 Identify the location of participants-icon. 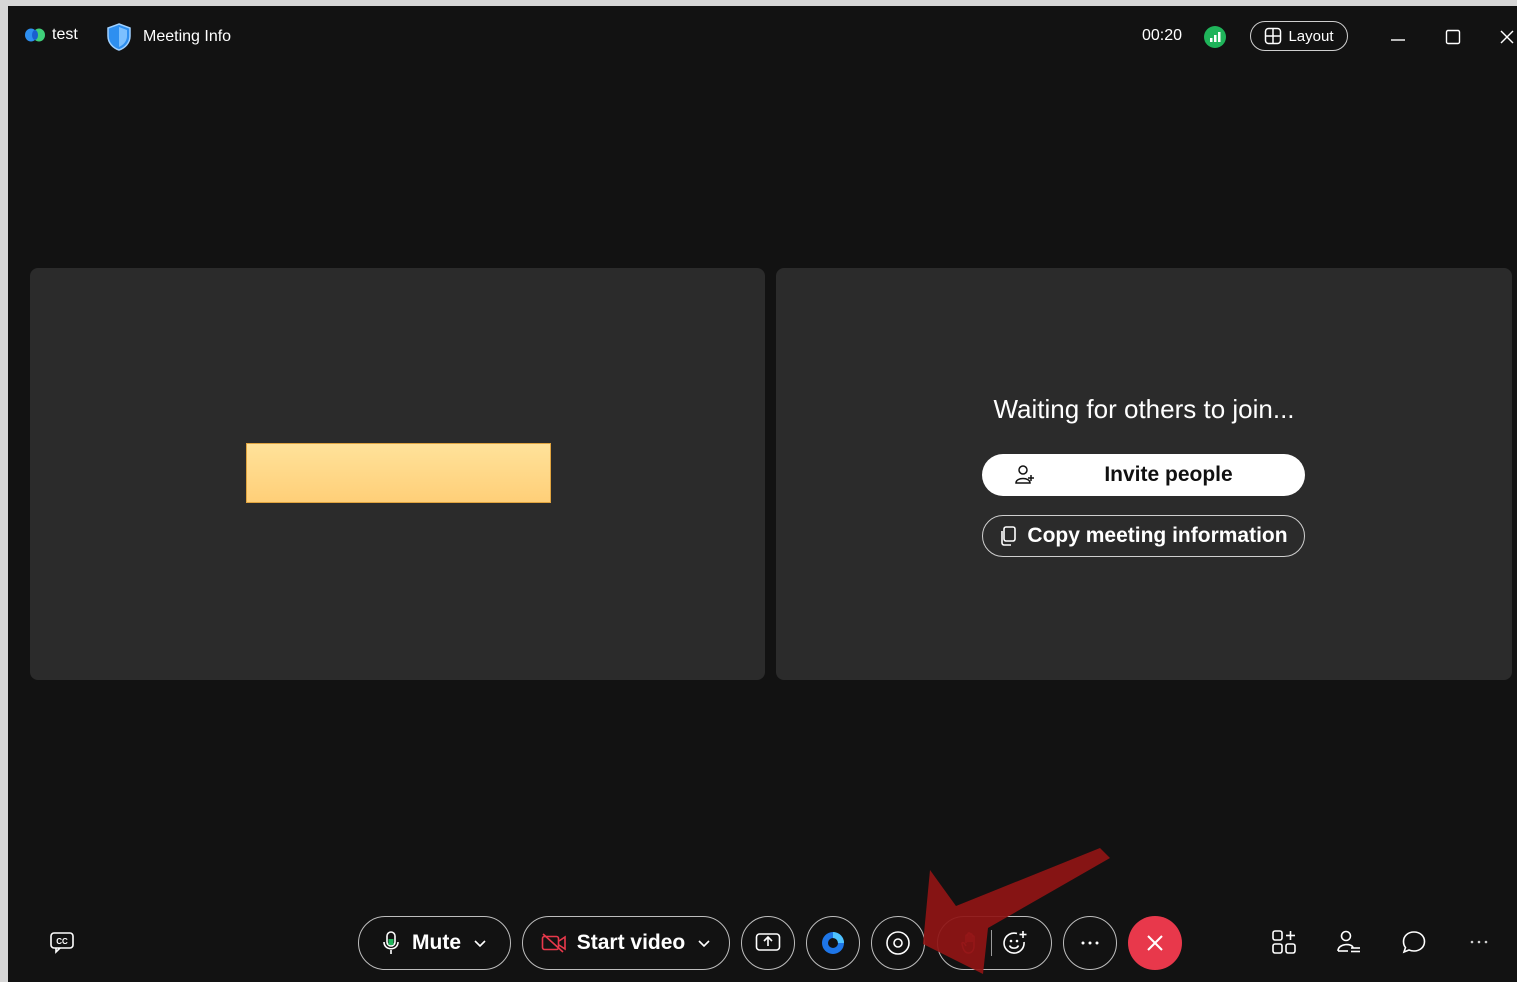
(1349, 942).